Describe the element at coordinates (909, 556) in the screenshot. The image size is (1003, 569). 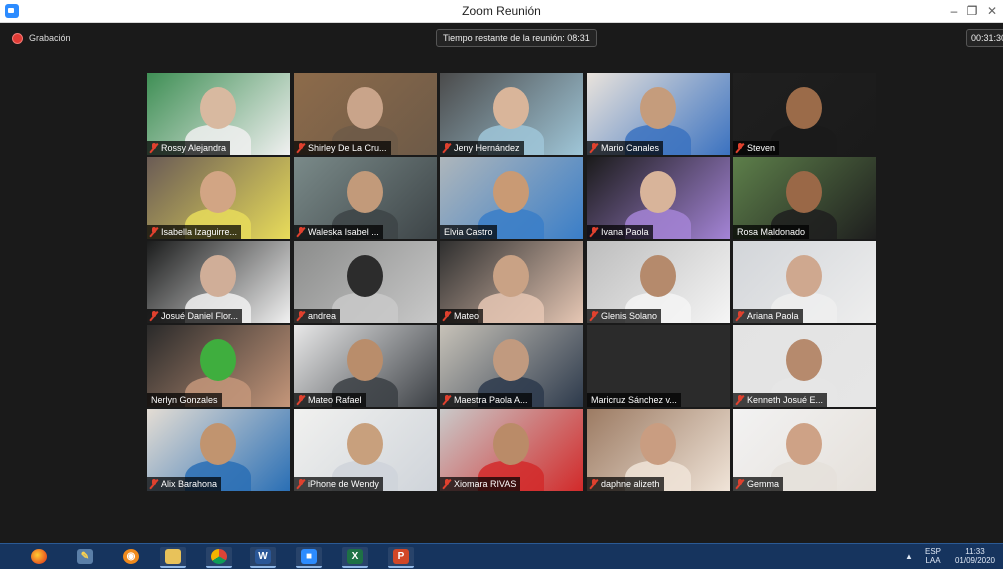
I see `tray-expand-icon: ▲` at that location.